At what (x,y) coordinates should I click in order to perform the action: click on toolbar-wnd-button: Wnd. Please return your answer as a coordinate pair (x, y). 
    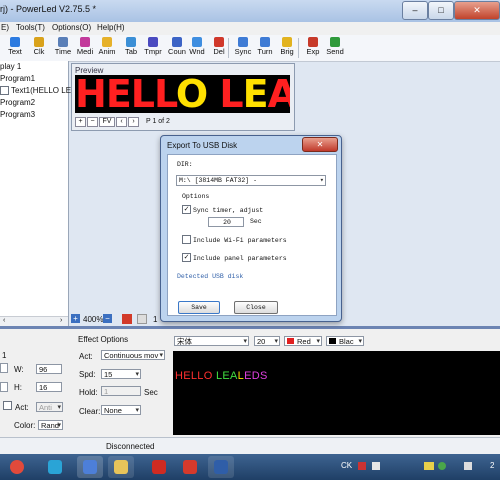
    Looking at the image, I should click on (197, 48).